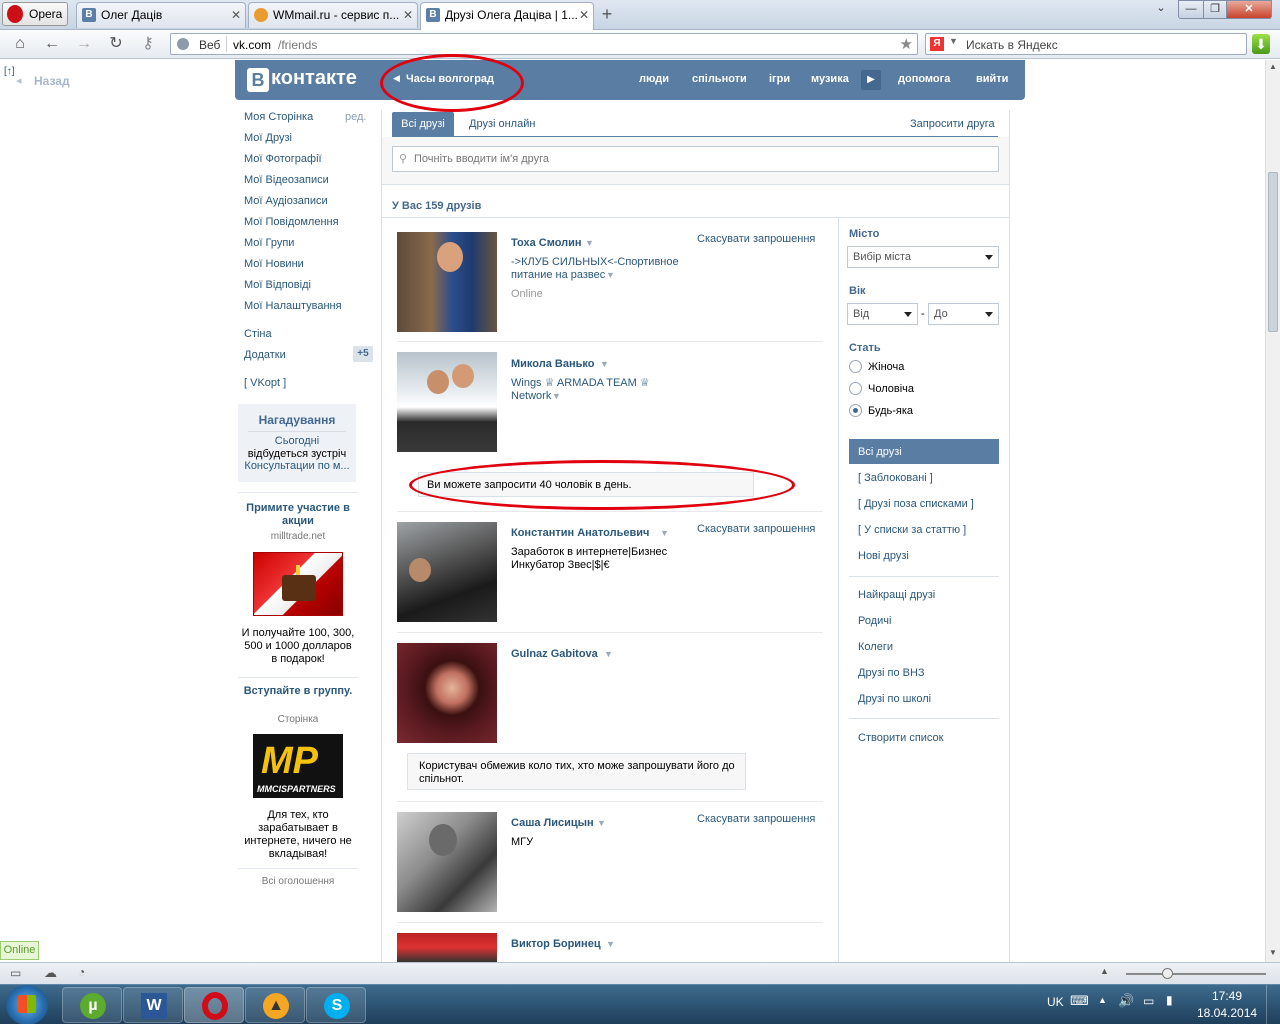 The height and width of the screenshot is (1024, 1280). What do you see at coordinates (153, 1005) in the screenshot?
I see `taskbar-word: W` at bounding box center [153, 1005].